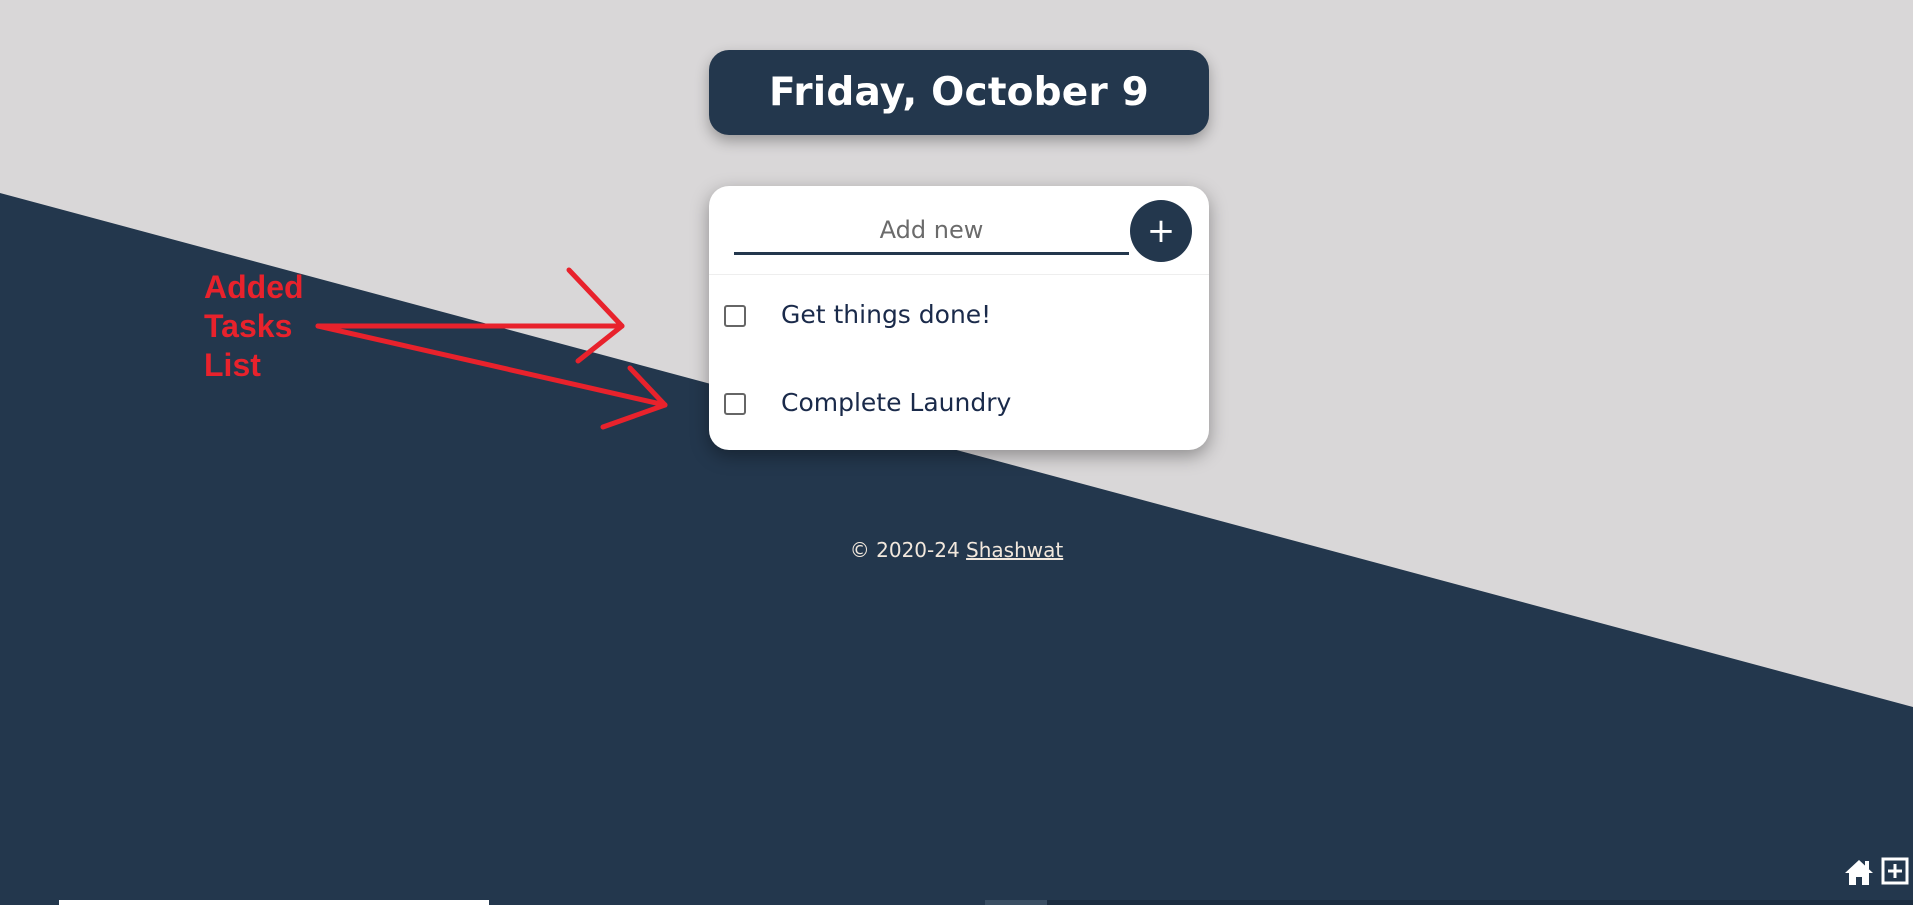  Describe the element at coordinates (896, 402) in the screenshot. I see `task-label: Complete Laundry` at that location.